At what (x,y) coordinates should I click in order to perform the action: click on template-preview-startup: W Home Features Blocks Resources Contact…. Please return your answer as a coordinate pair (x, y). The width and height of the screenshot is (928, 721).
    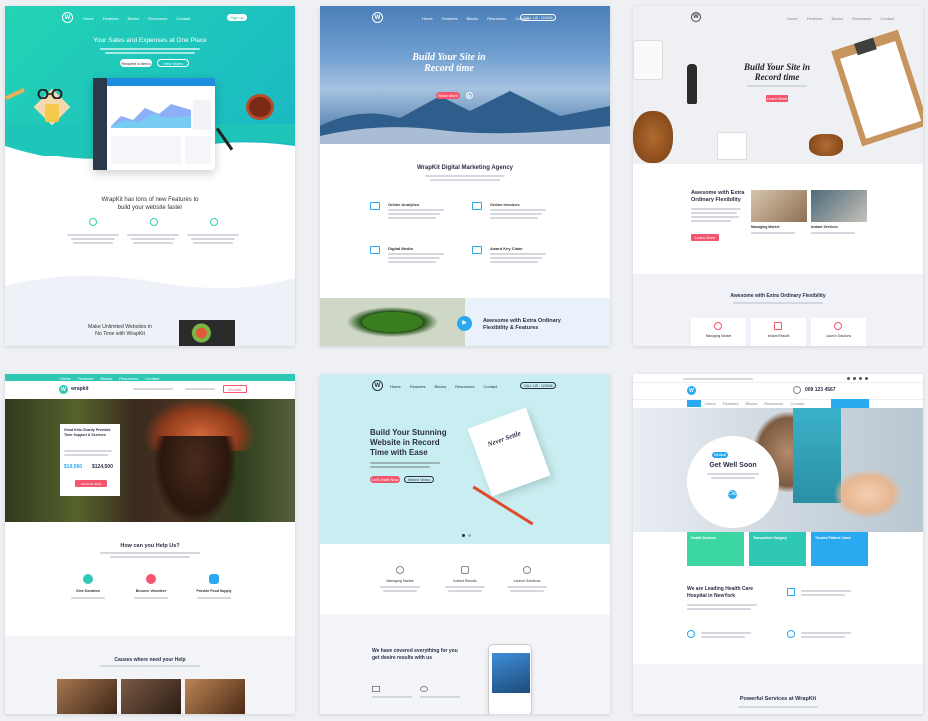
    Looking at the image, I should click on (465, 544).